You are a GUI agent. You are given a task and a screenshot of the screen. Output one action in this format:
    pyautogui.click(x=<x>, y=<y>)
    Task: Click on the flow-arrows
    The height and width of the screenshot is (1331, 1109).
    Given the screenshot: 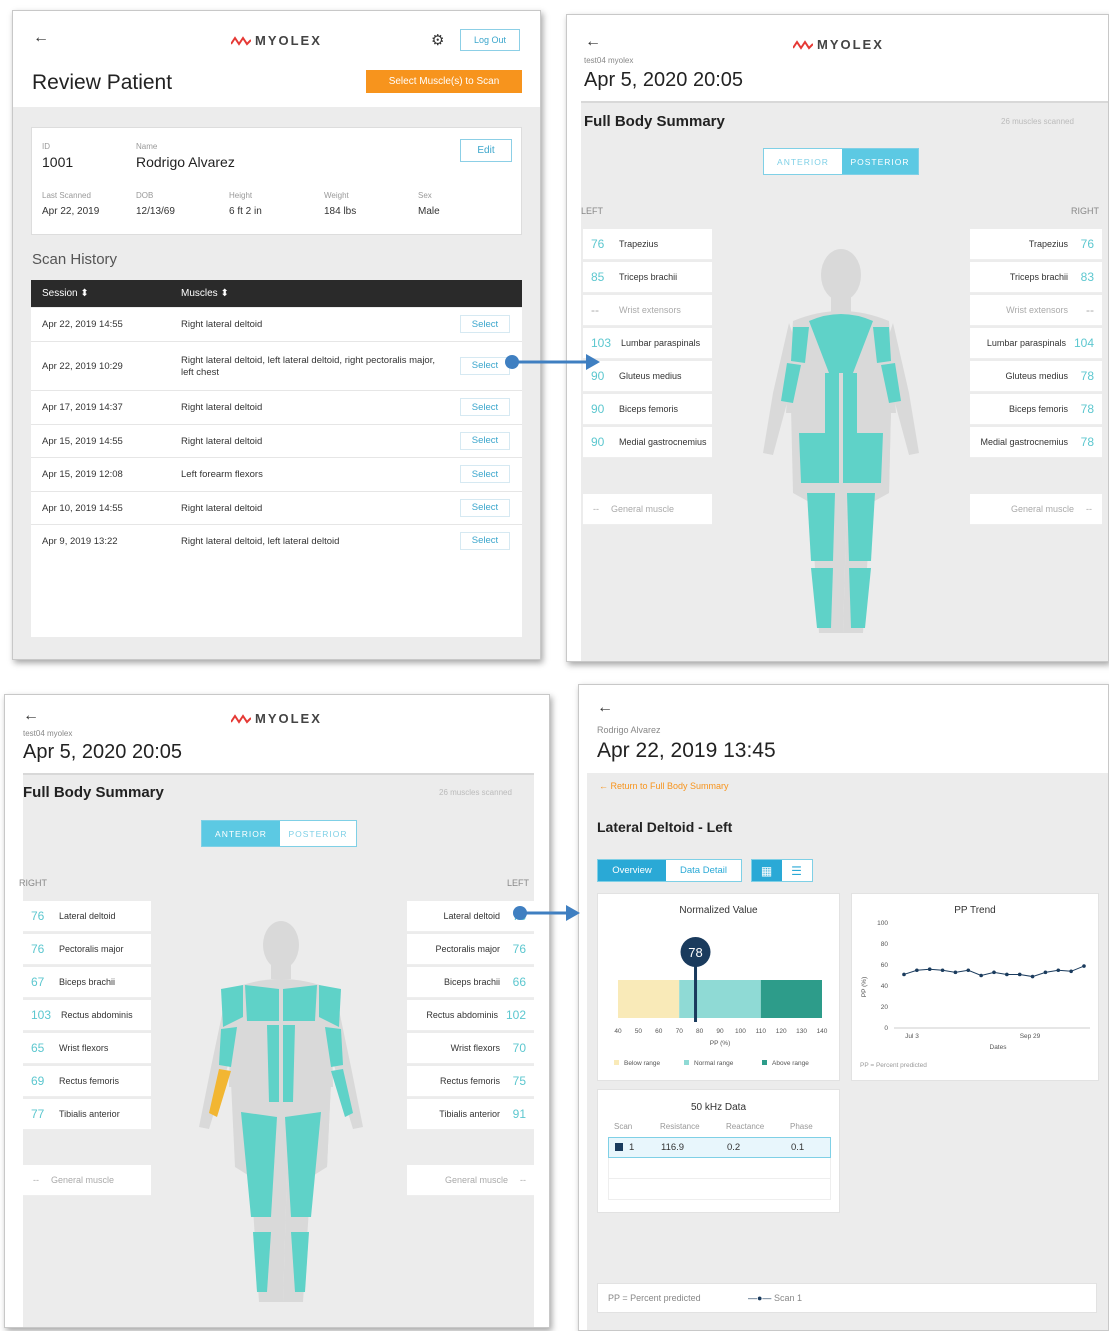 What is the action you would take?
    pyautogui.click(x=552, y=637)
    